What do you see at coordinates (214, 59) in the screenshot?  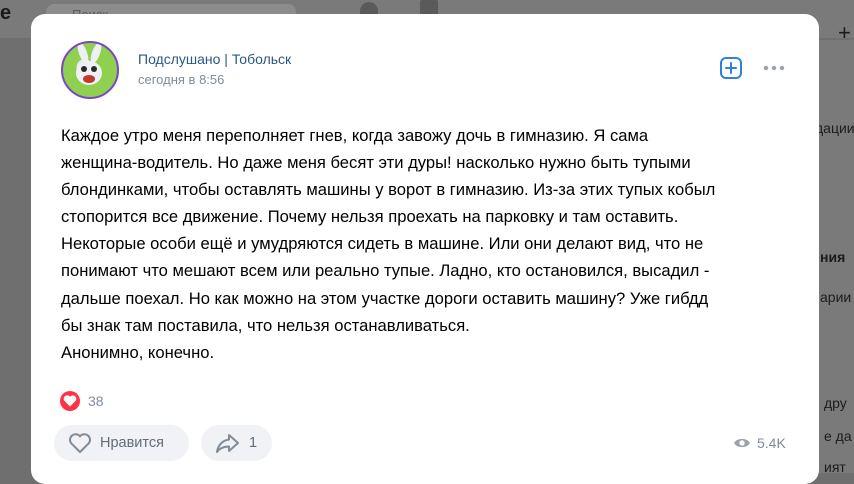 I see `group-name-link: Подслушано | Тобольск` at bounding box center [214, 59].